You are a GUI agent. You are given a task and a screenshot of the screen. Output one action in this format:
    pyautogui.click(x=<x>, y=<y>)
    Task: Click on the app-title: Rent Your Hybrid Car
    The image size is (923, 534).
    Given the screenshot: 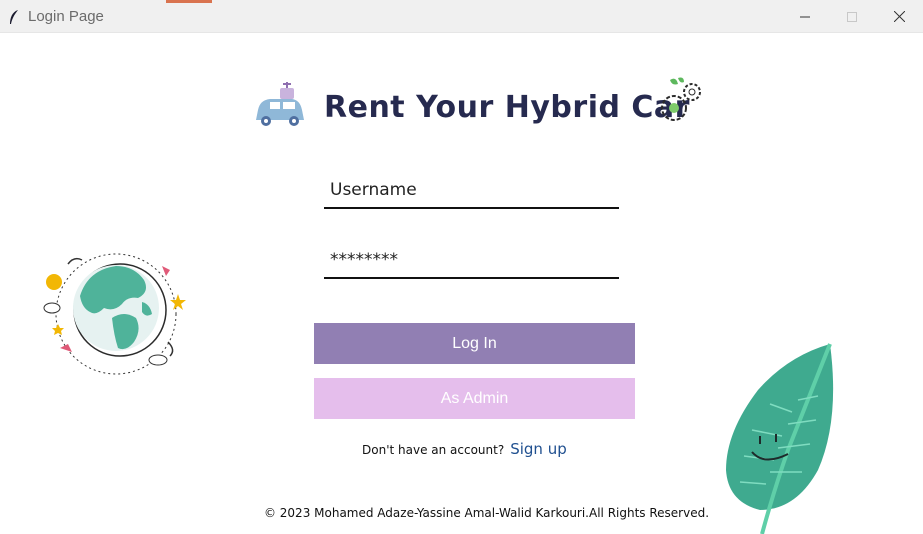 What is the action you would take?
    pyautogui.click(x=507, y=107)
    